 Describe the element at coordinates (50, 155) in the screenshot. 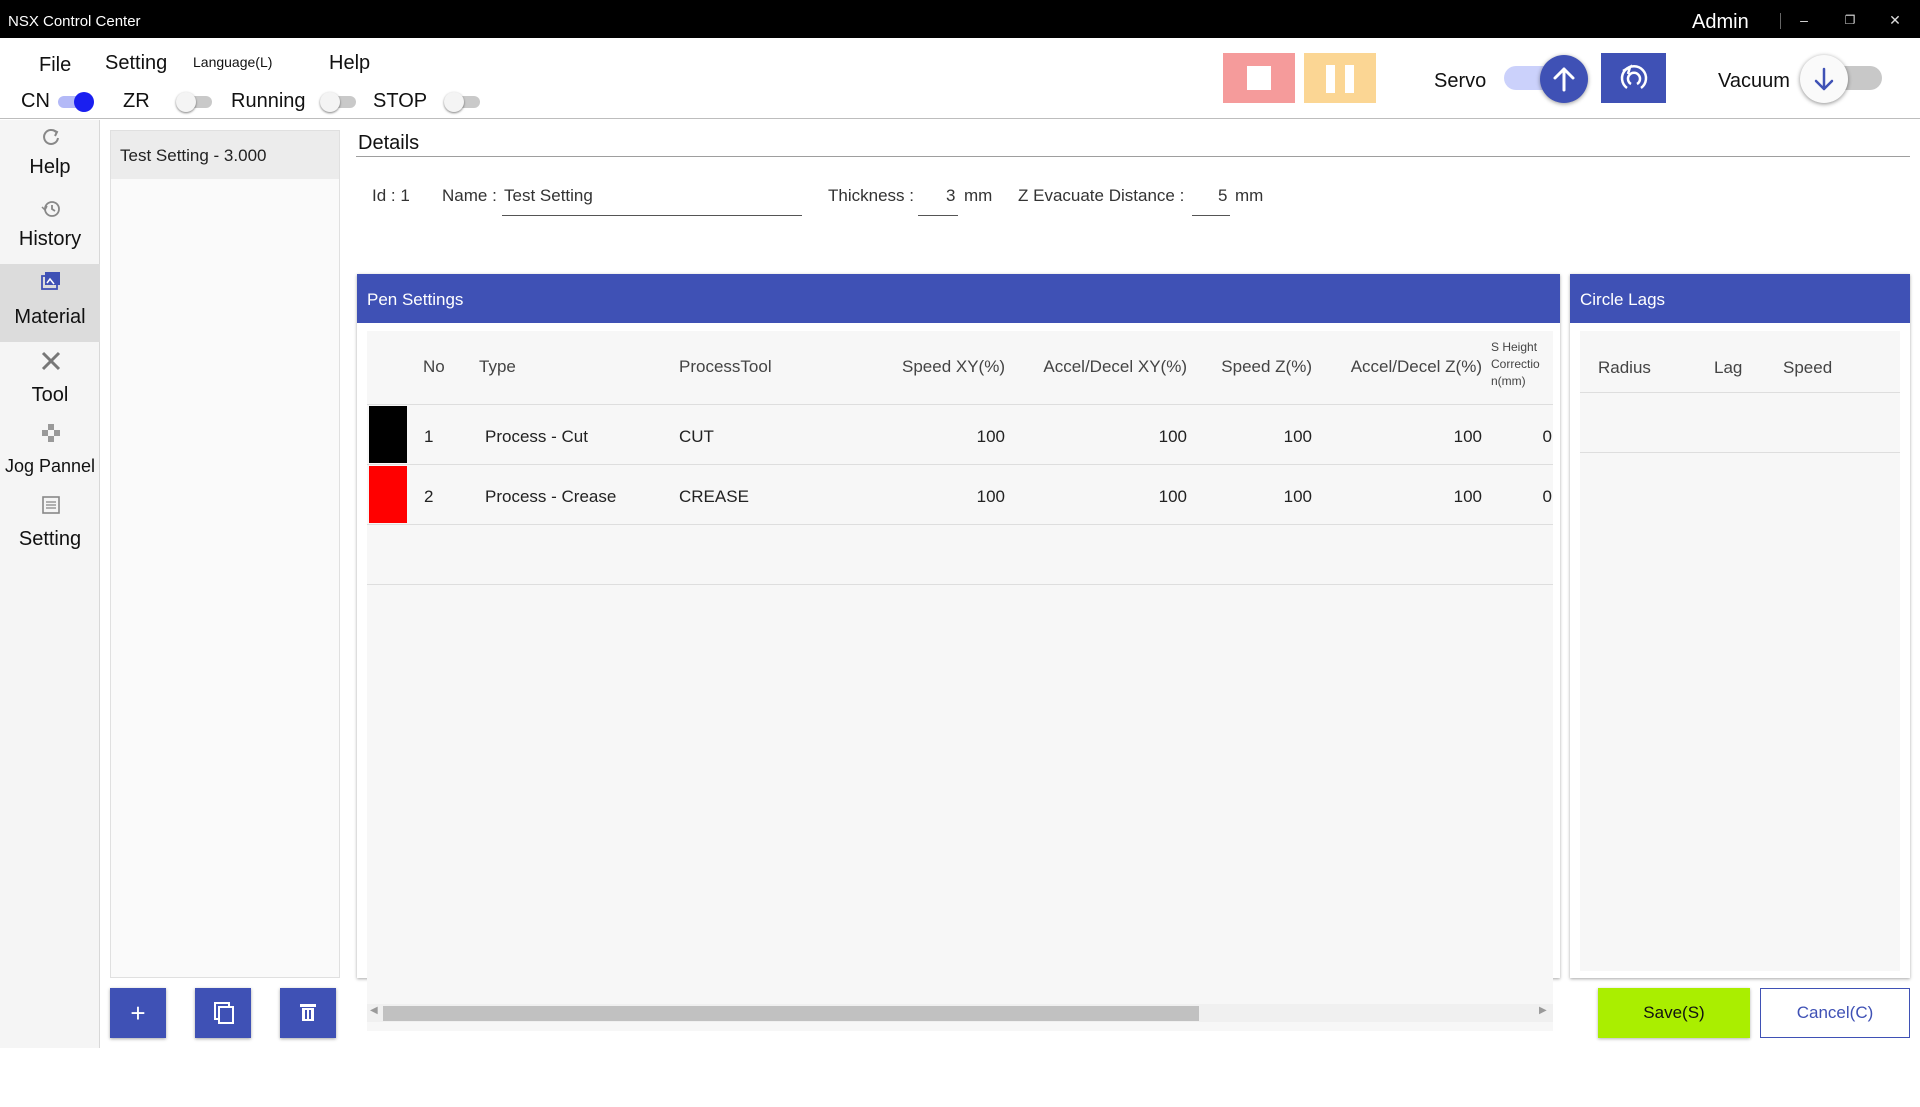

I see `sidebar-item-help: Help` at that location.